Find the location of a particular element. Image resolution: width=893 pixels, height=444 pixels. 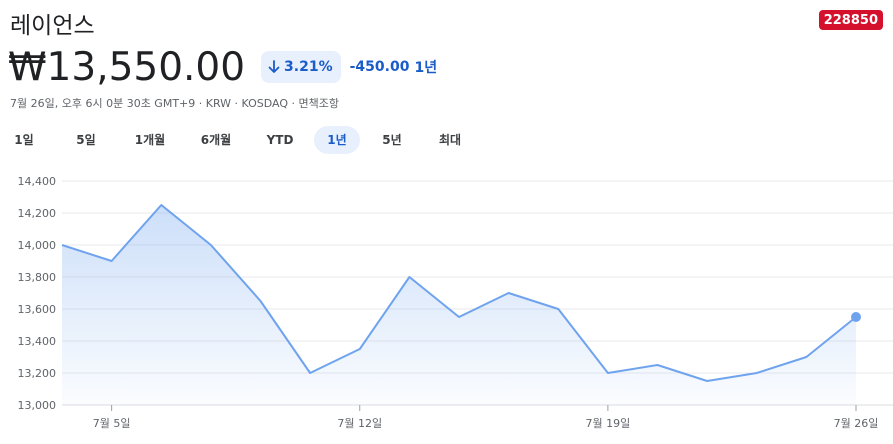

arrow-down-icon is located at coordinates (274, 66).